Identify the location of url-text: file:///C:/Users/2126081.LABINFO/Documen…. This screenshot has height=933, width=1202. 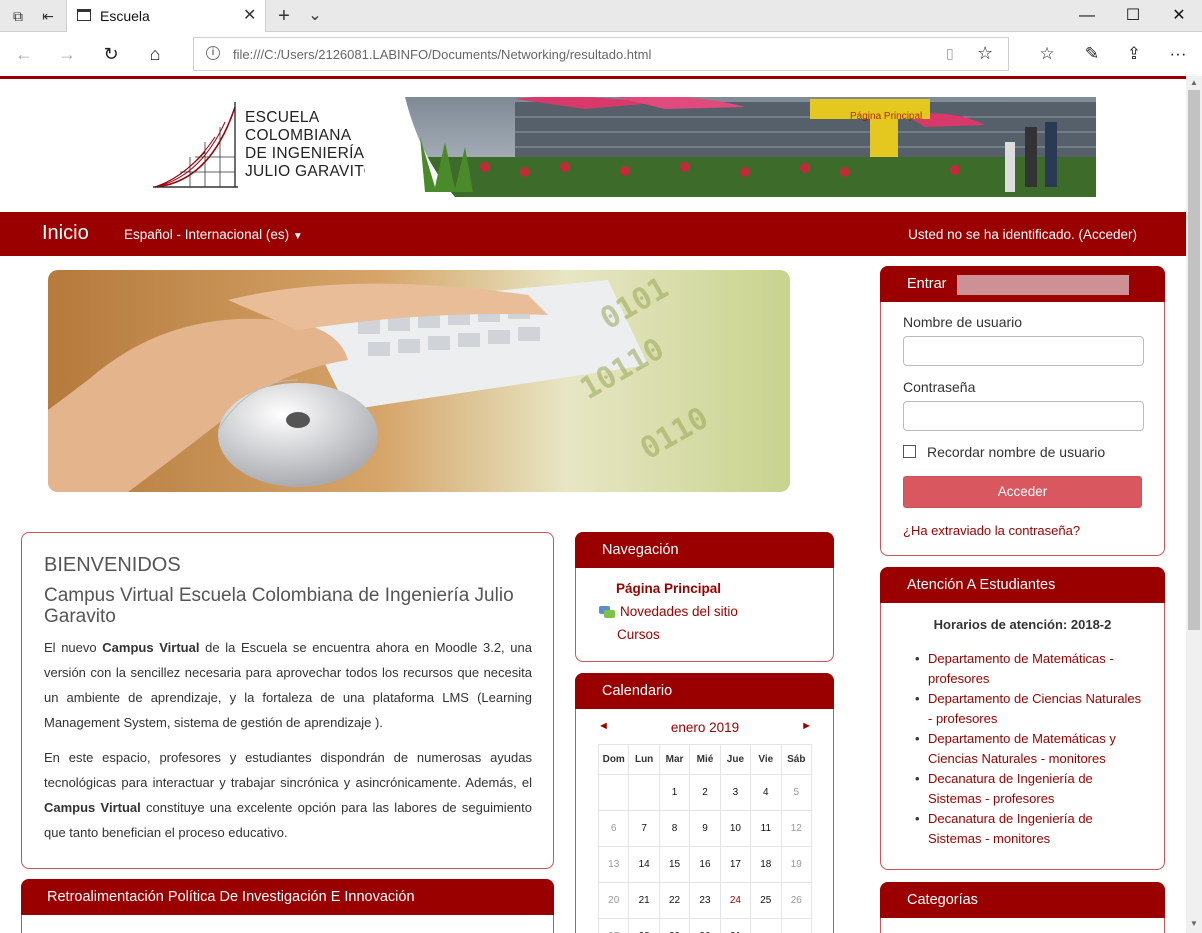
(442, 54).